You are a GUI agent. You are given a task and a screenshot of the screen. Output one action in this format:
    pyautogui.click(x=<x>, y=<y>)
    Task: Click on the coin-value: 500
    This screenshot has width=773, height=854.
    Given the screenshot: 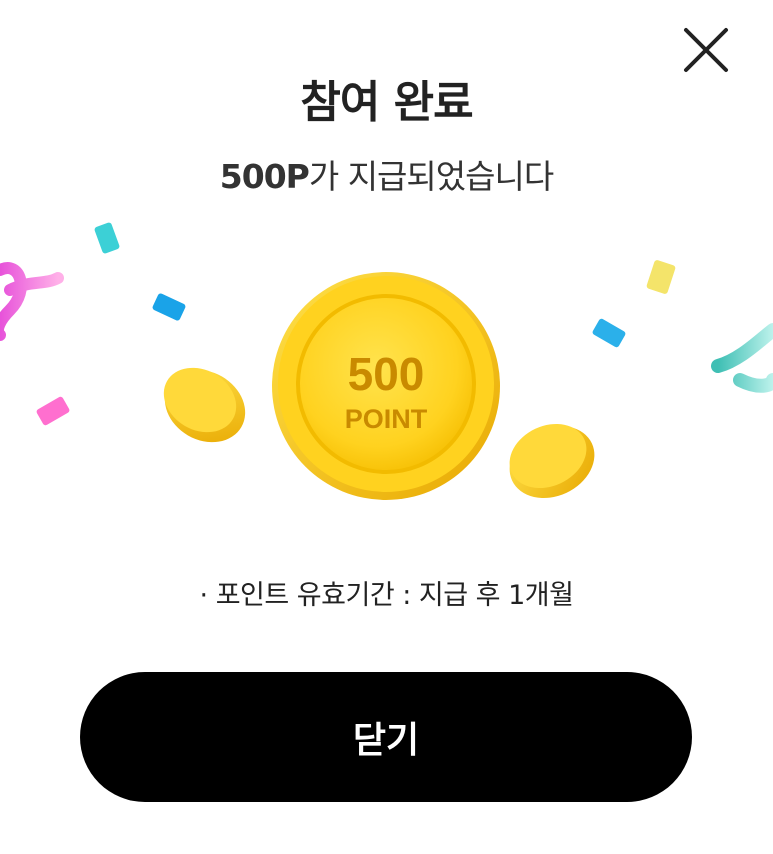 What is the action you would take?
    pyautogui.click(x=386, y=374)
    